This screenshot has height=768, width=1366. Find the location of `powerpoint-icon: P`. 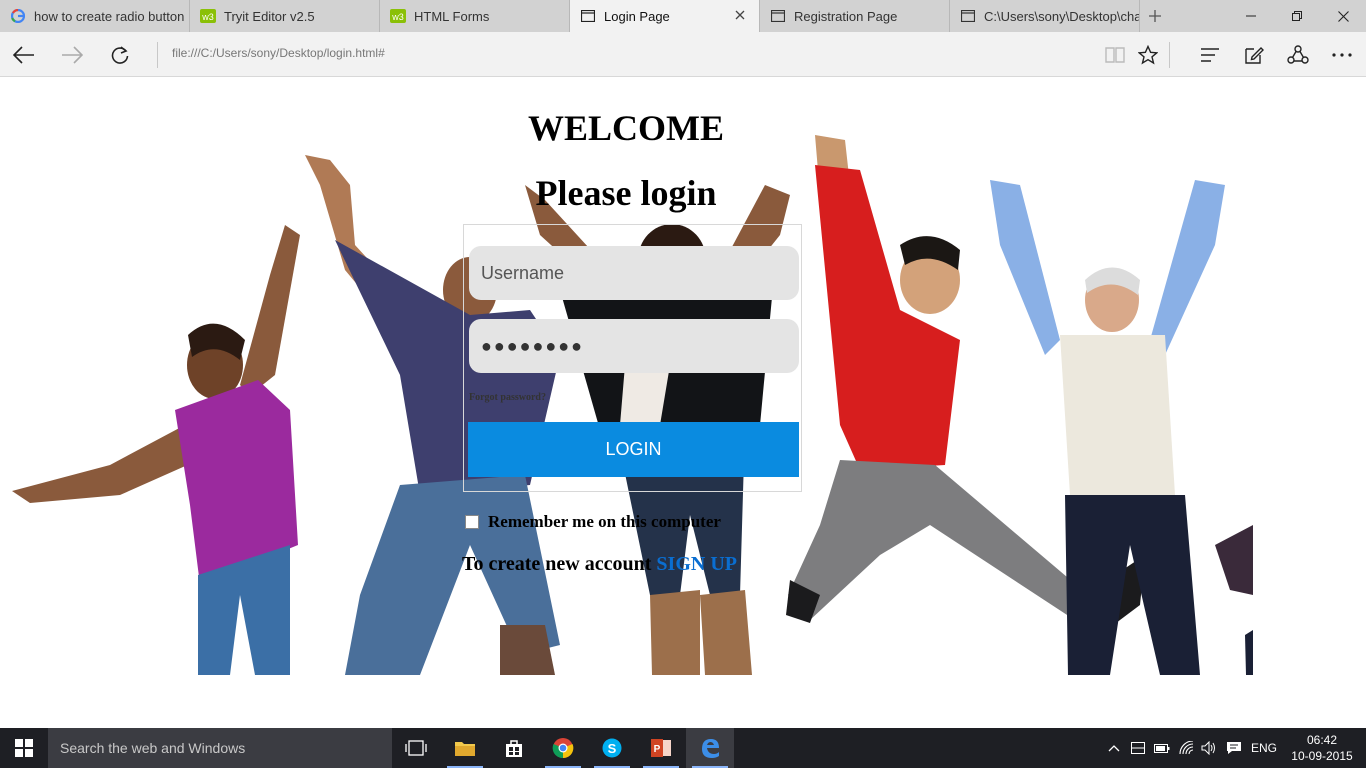

powerpoint-icon: P is located at coordinates (661, 748).